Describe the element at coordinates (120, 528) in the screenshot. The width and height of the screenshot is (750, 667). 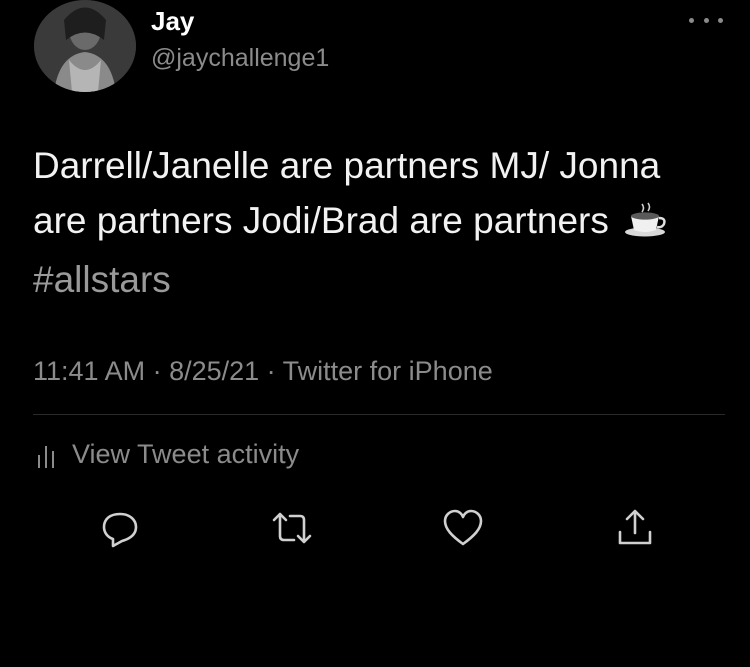
I see `reply-icon` at that location.